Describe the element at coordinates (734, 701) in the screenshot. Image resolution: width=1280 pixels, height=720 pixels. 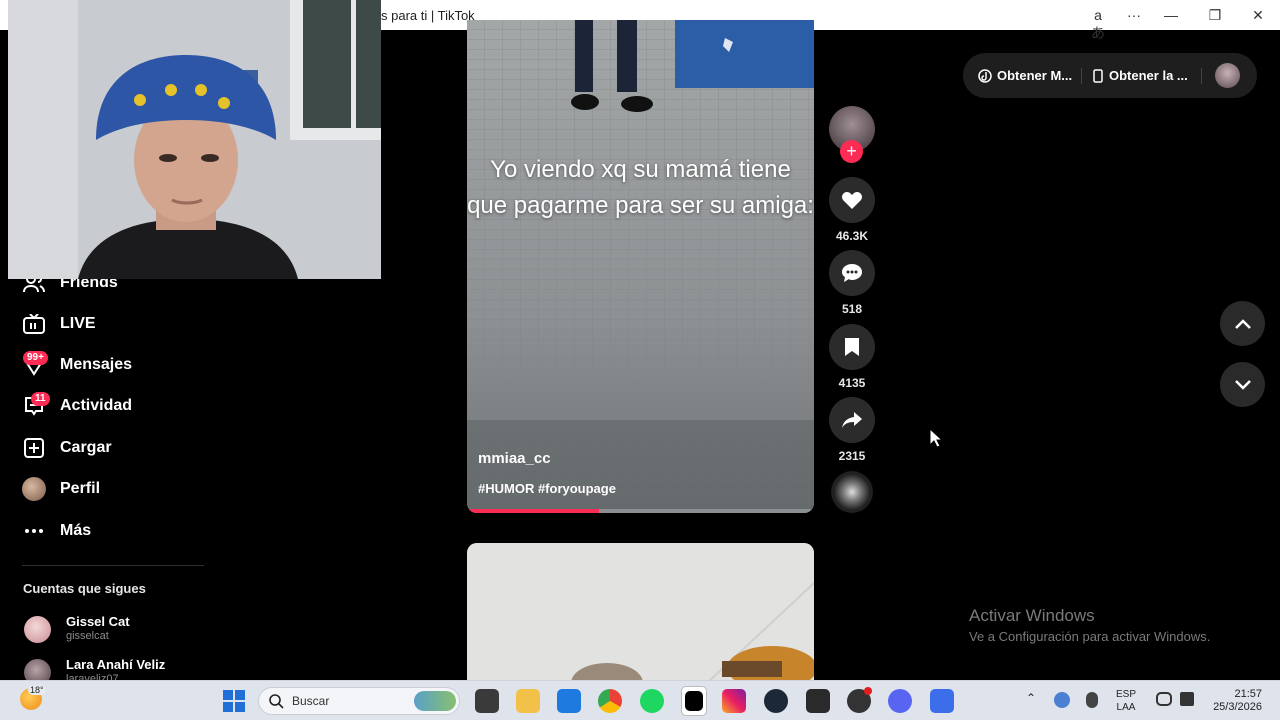
I see `instagram-icon` at that location.